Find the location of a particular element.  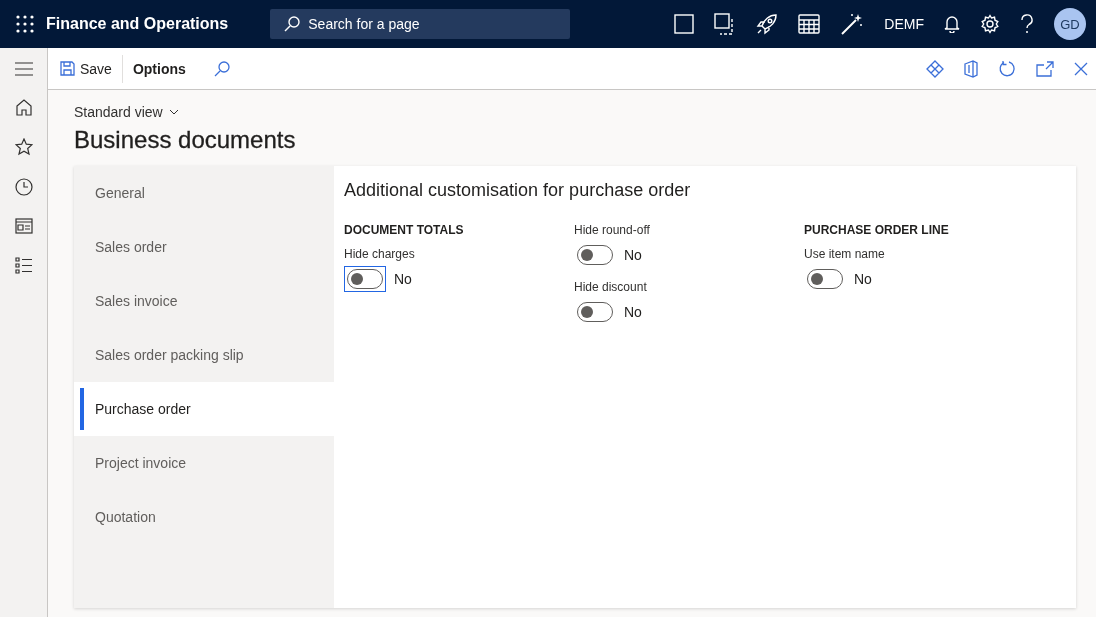

tab: Sales order packing slip is located at coordinates (204, 355).